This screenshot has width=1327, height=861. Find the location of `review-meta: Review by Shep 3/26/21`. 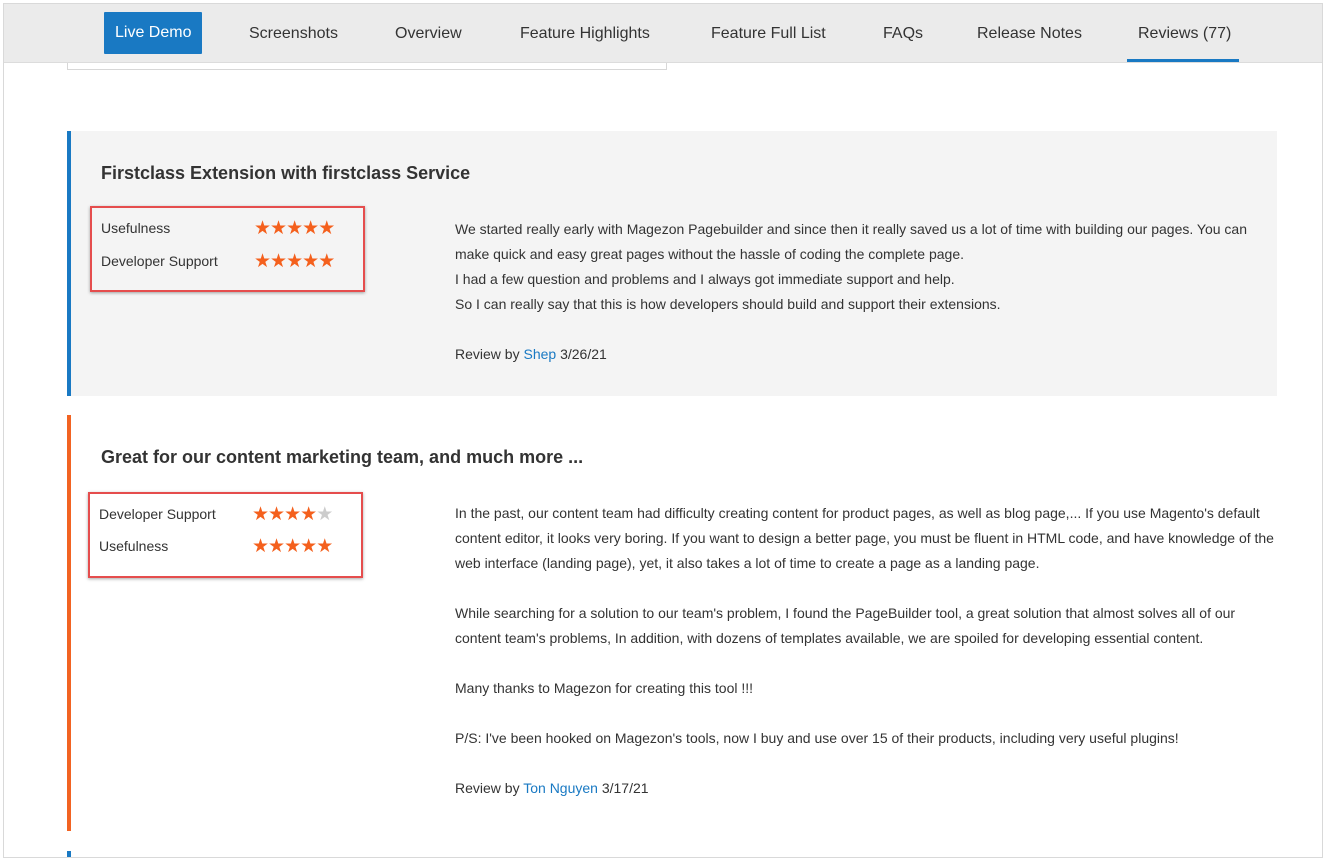

review-meta: Review by Shep 3/26/21 is located at coordinates (531, 354).